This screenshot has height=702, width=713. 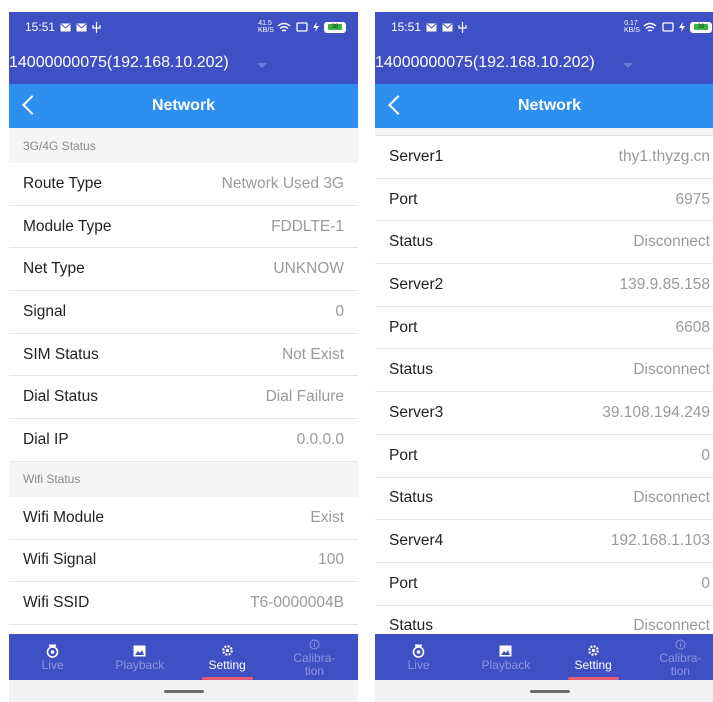 What do you see at coordinates (96, 27) in the screenshot?
I see `usb-icon` at bounding box center [96, 27].